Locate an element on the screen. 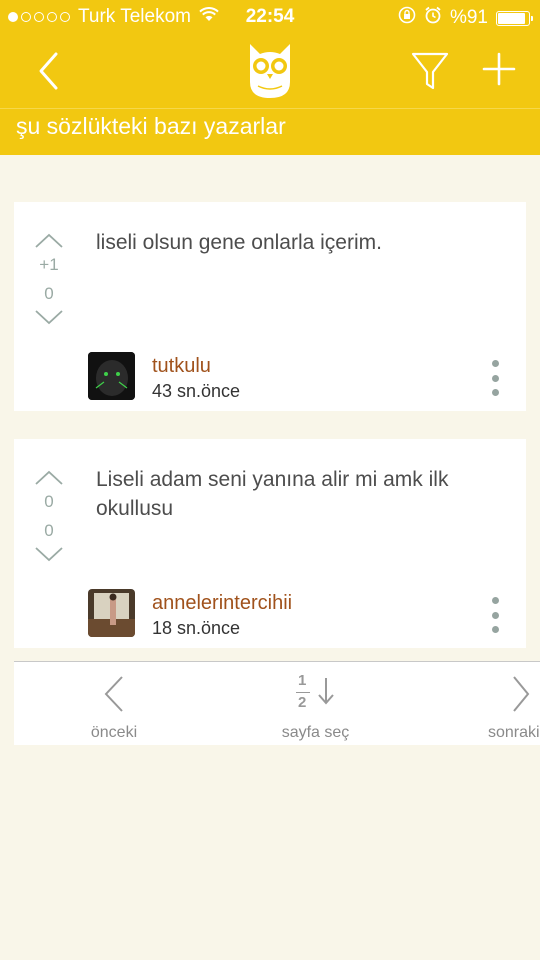 The image size is (540, 960). add-button is located at coordinates (499, 69).